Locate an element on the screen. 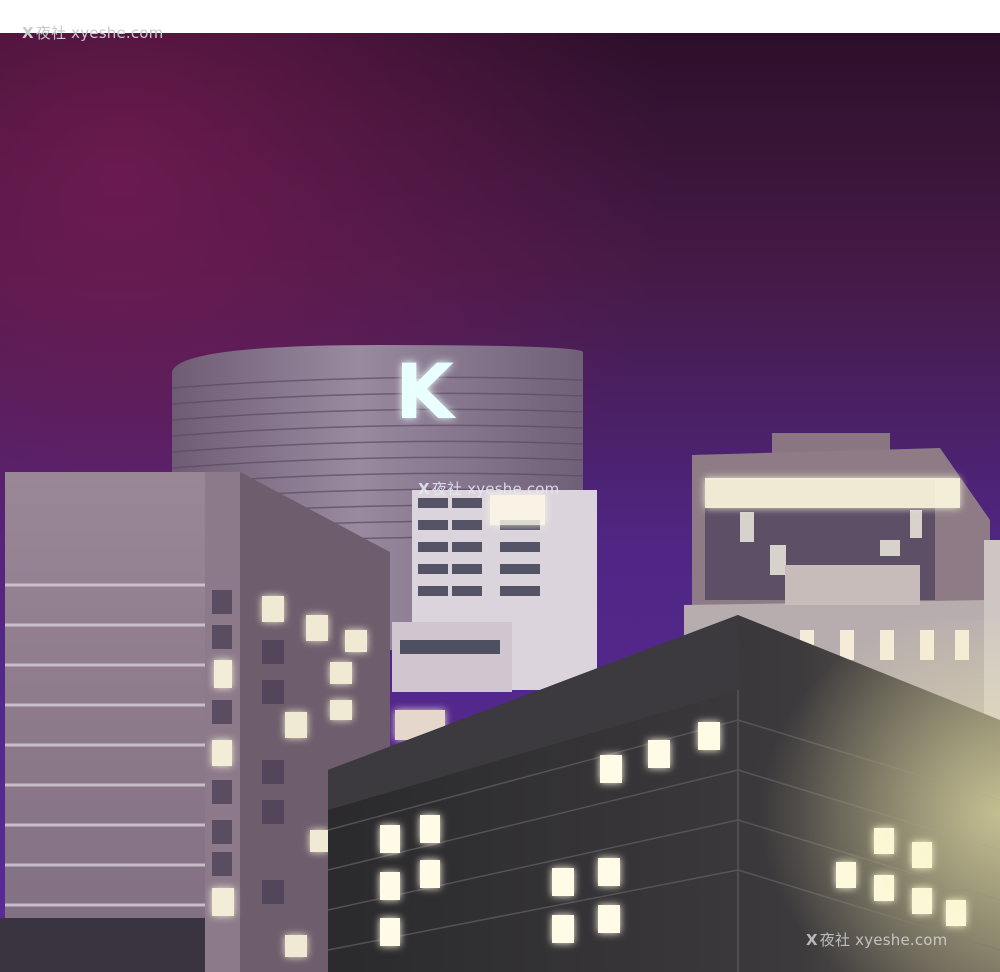  watermark-bottom: X 夜社 xyeshe.com is located at coordinates (876, 939).